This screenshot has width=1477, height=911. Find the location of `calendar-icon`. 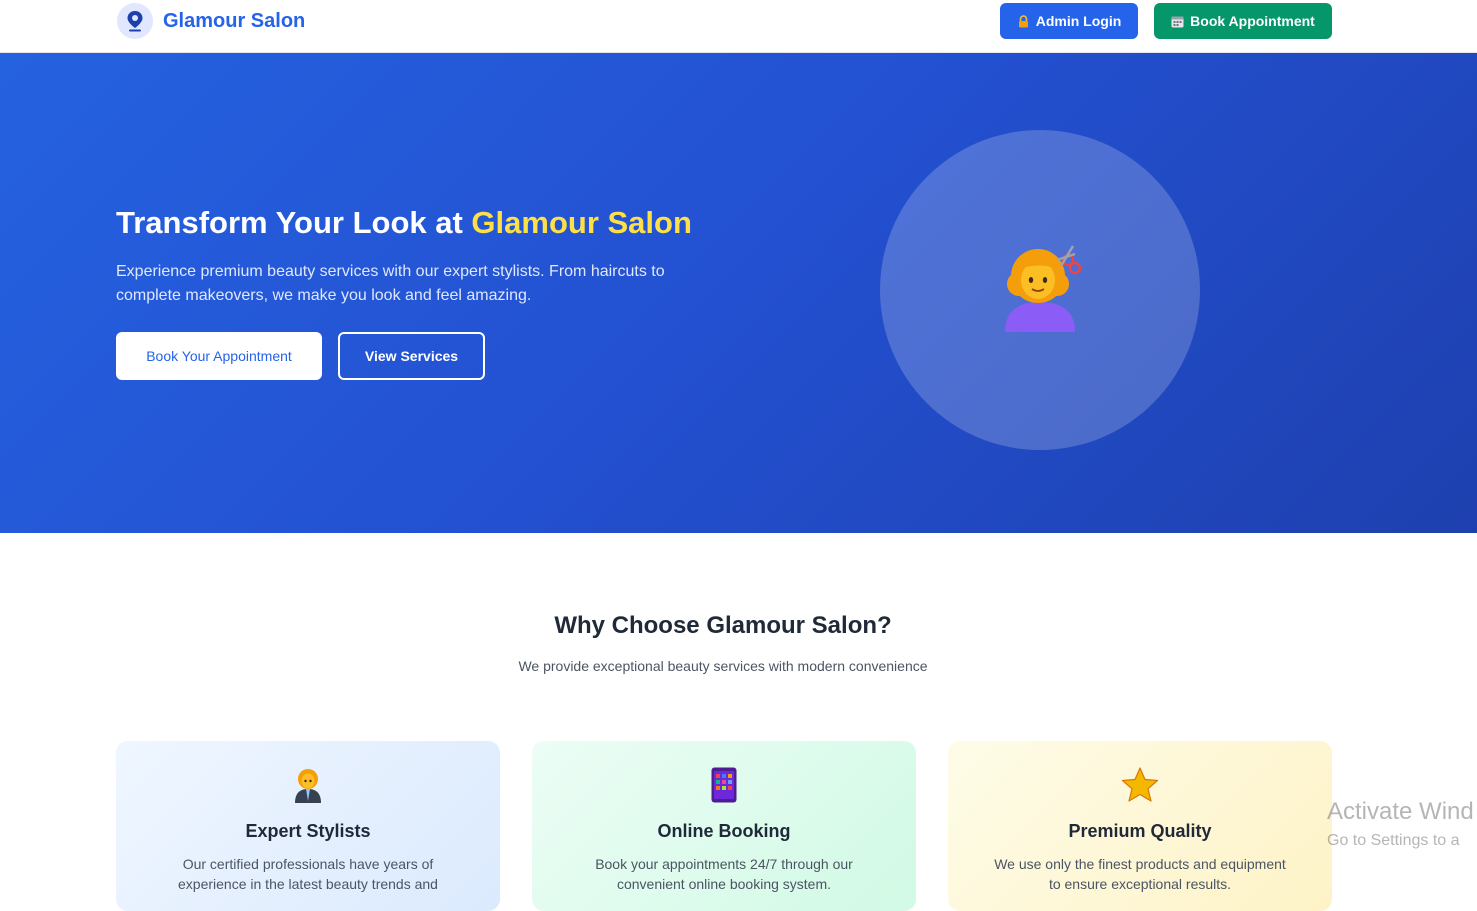

calendar-icon is located at coordinates (1177, 21).